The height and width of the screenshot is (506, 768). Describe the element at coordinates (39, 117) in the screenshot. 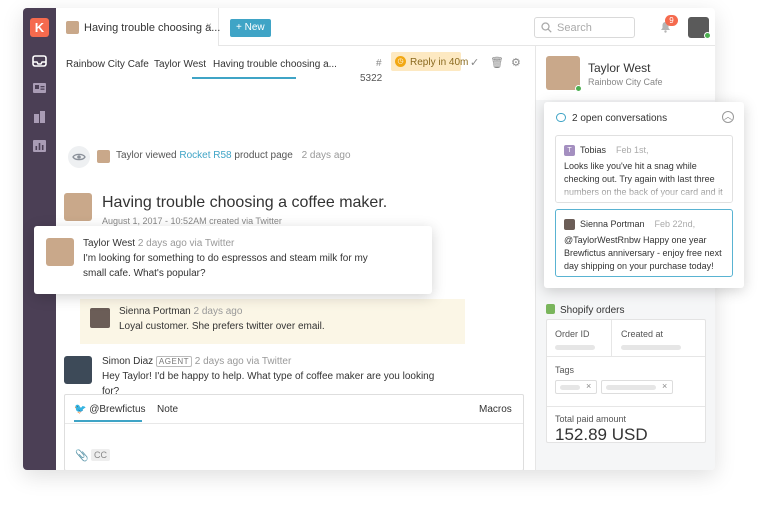

I see `companies-icon` at that location.